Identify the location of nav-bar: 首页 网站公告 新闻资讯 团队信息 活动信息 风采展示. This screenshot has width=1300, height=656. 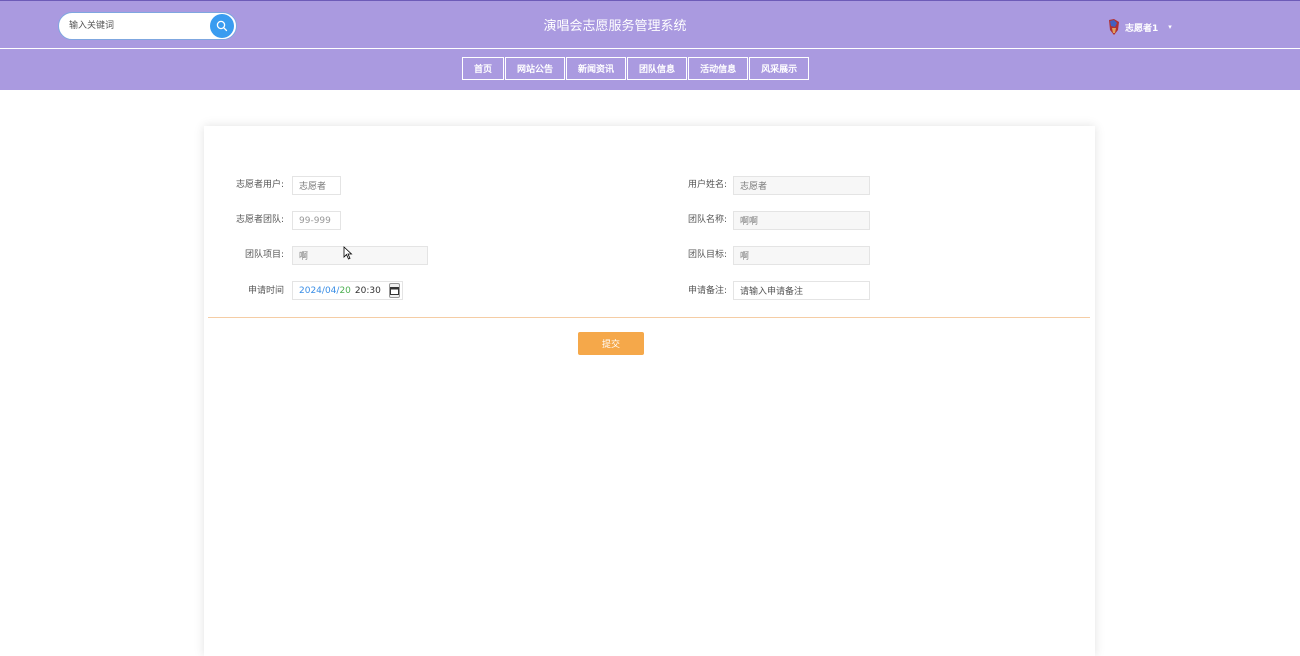
(650, 69).